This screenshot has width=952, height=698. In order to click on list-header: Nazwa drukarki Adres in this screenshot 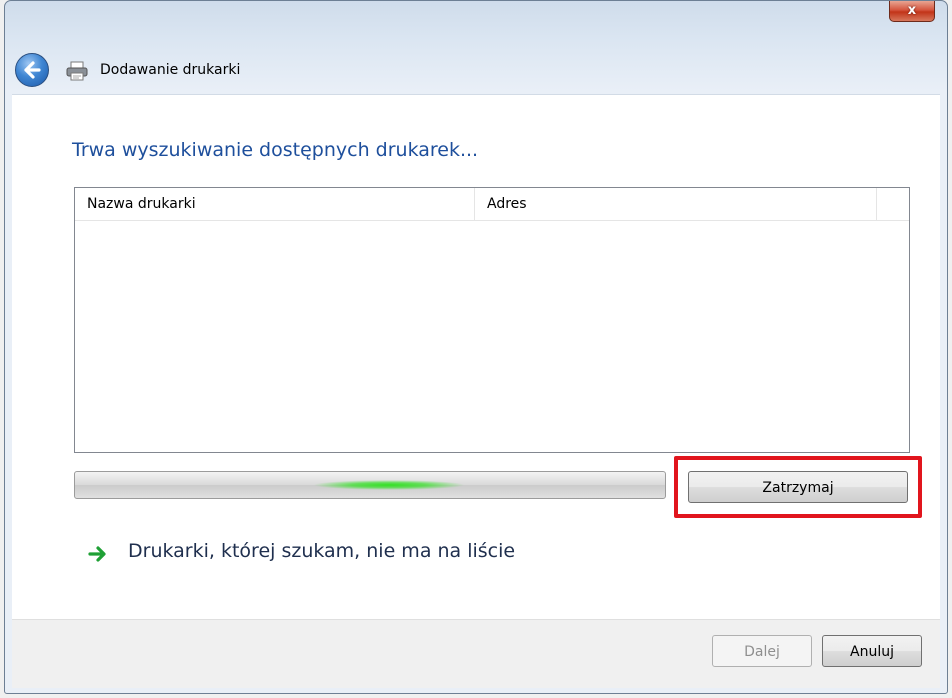, I will do `click(492, 204)`.